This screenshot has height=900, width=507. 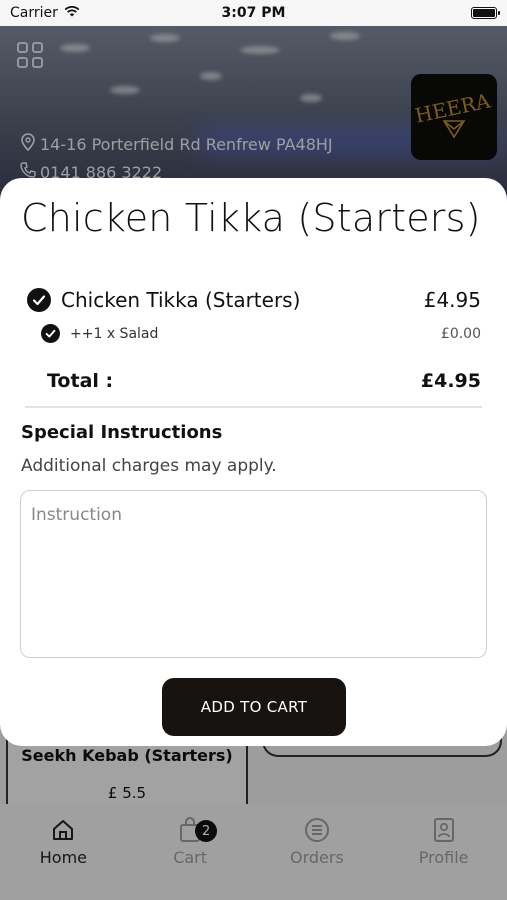 What do you see at coordinates (264, 381) in the screenshot?
I see `total-row: Total : £4.95` at bounding box center [264, 381].